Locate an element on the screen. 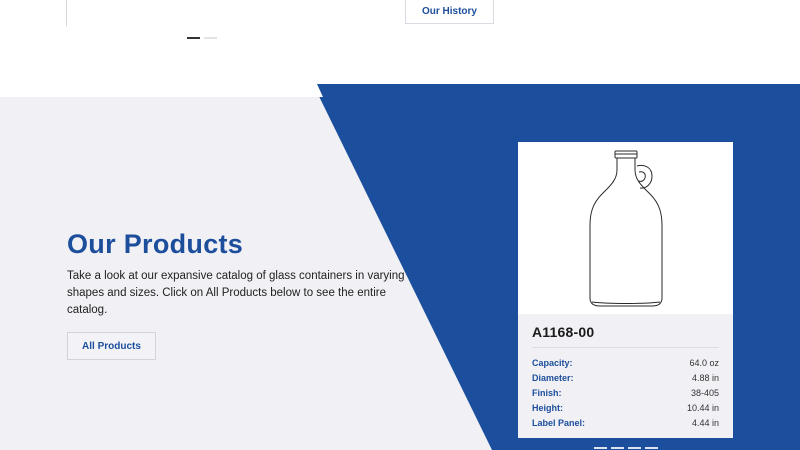  spec-label: Finish: is located at coordinates (547, 392).